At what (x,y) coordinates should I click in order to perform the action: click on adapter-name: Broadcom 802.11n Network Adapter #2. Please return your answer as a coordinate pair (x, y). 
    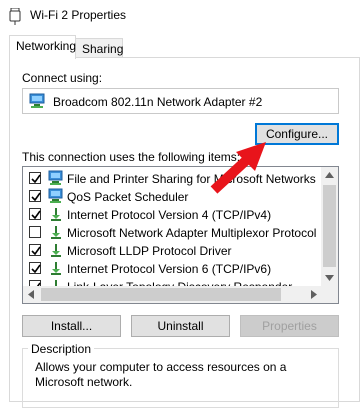
    Looking at the image, I should click on (158, 102).